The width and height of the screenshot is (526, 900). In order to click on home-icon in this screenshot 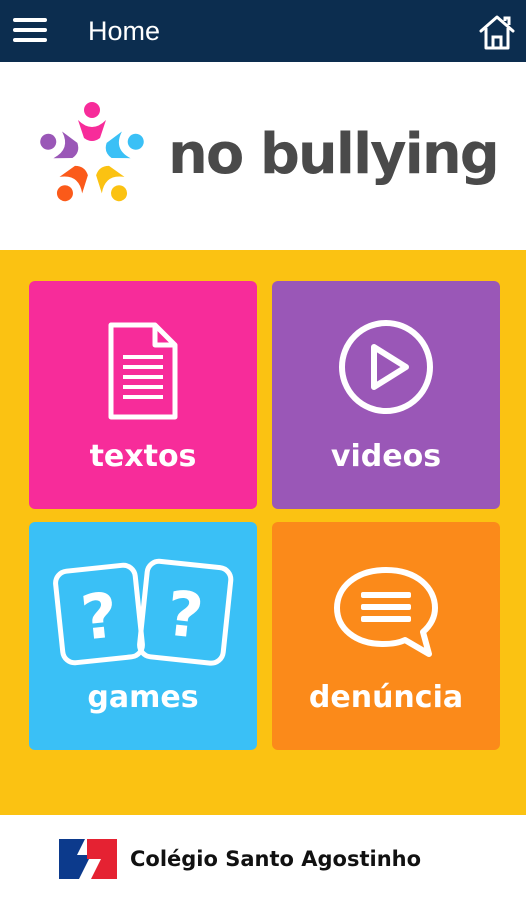, I will do `click(497, 32)`.